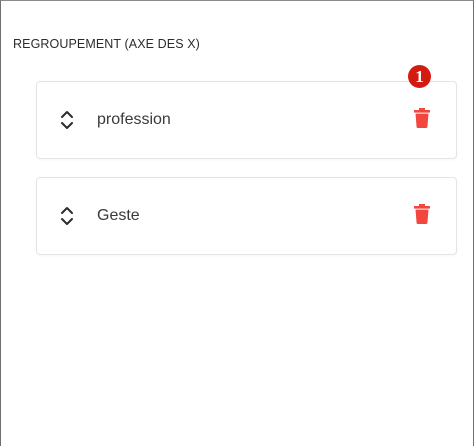 The width and height of the screenshot is (476, 447). What do you see at coordinates (419, 76) in the screenshot?
I see `annotation-badge: 1` at bounding box center [419, 76].